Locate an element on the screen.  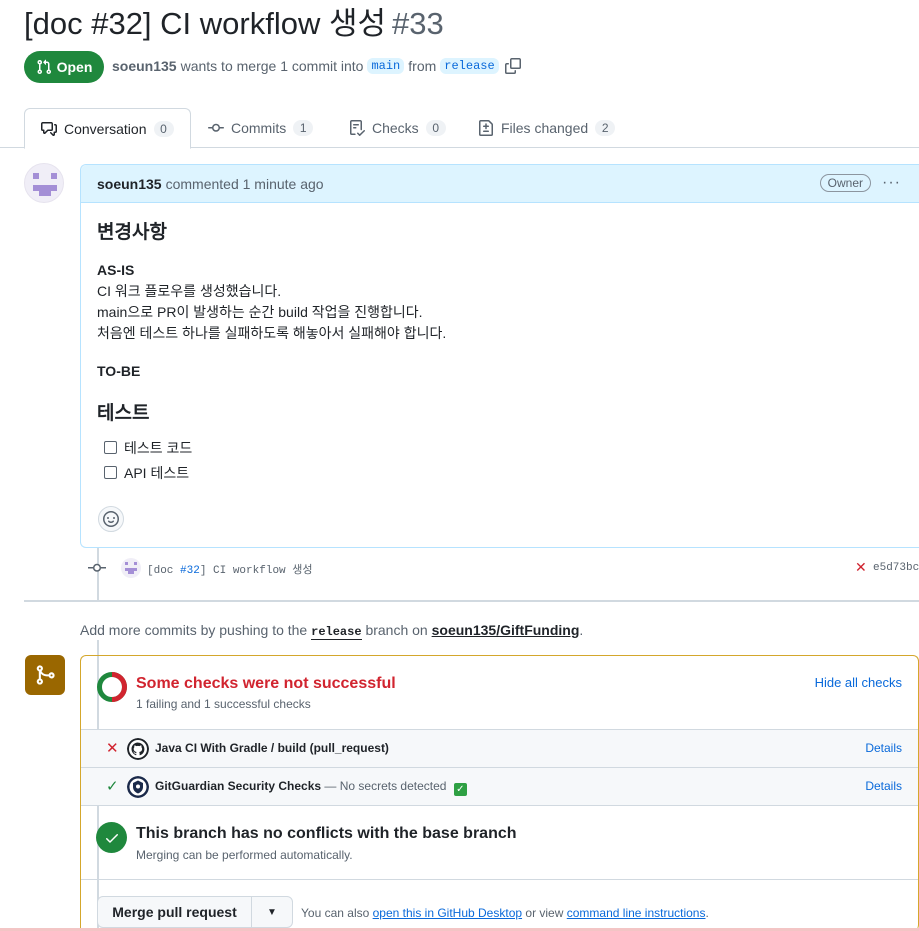
commit-message-prefix: [doc is located at coordinates (164, 571).